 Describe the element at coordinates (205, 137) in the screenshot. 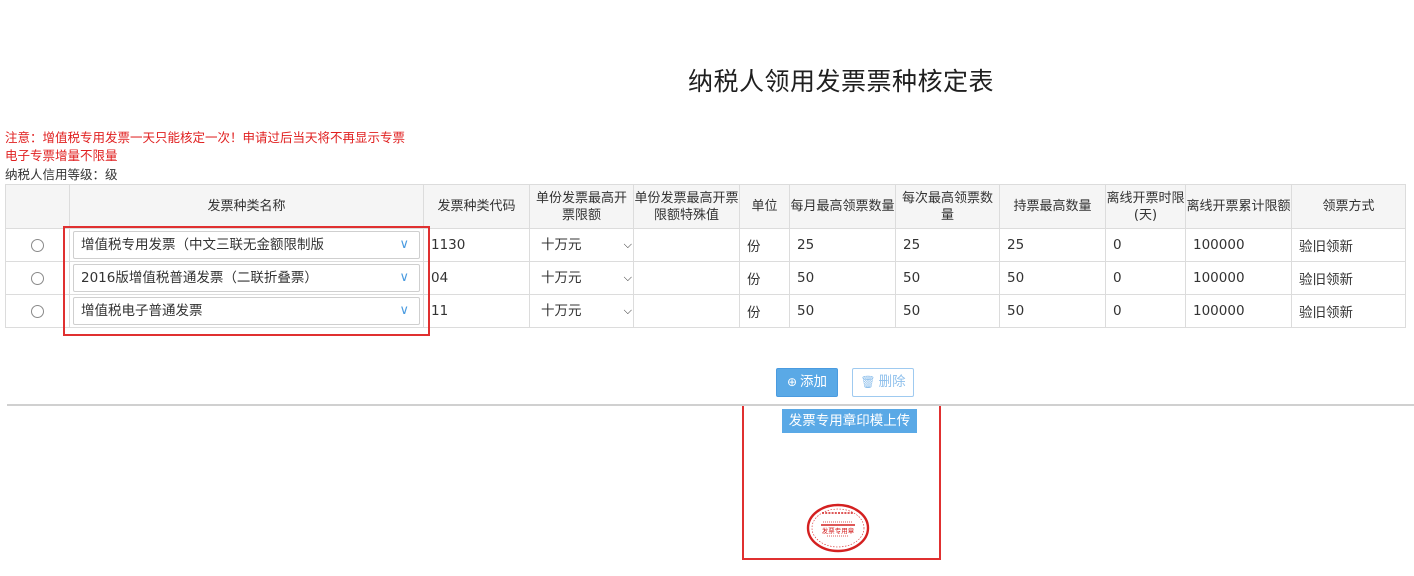

I see `notice-line-1: 注意：增值税专用发票一天只能核定一次！申请过后当天将不再显示专票` at that location.